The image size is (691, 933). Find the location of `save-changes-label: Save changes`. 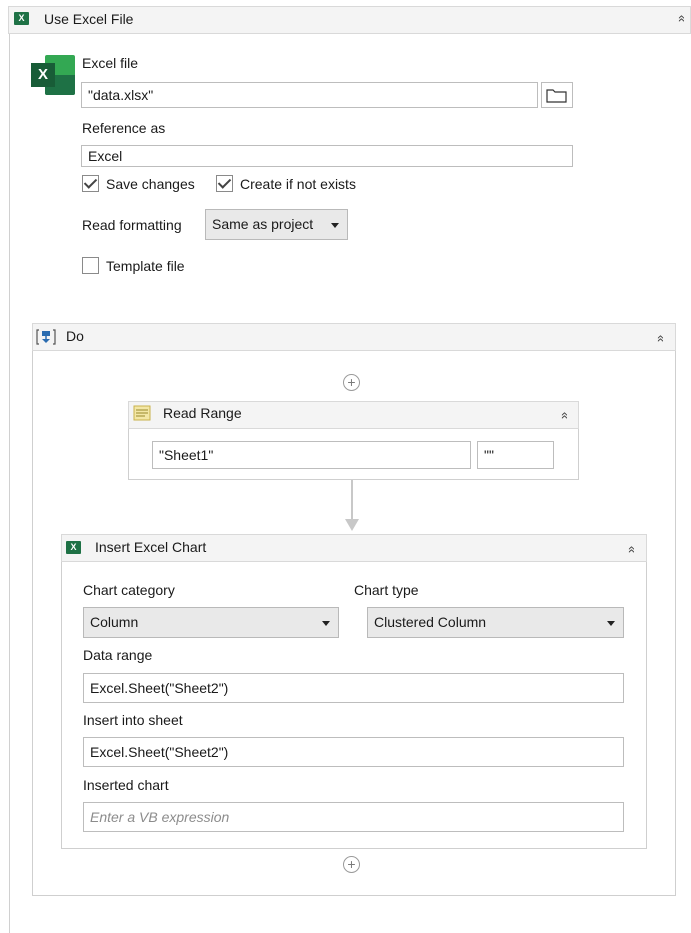

save-changes-label: Save changes is located at coordinates (150, 184).